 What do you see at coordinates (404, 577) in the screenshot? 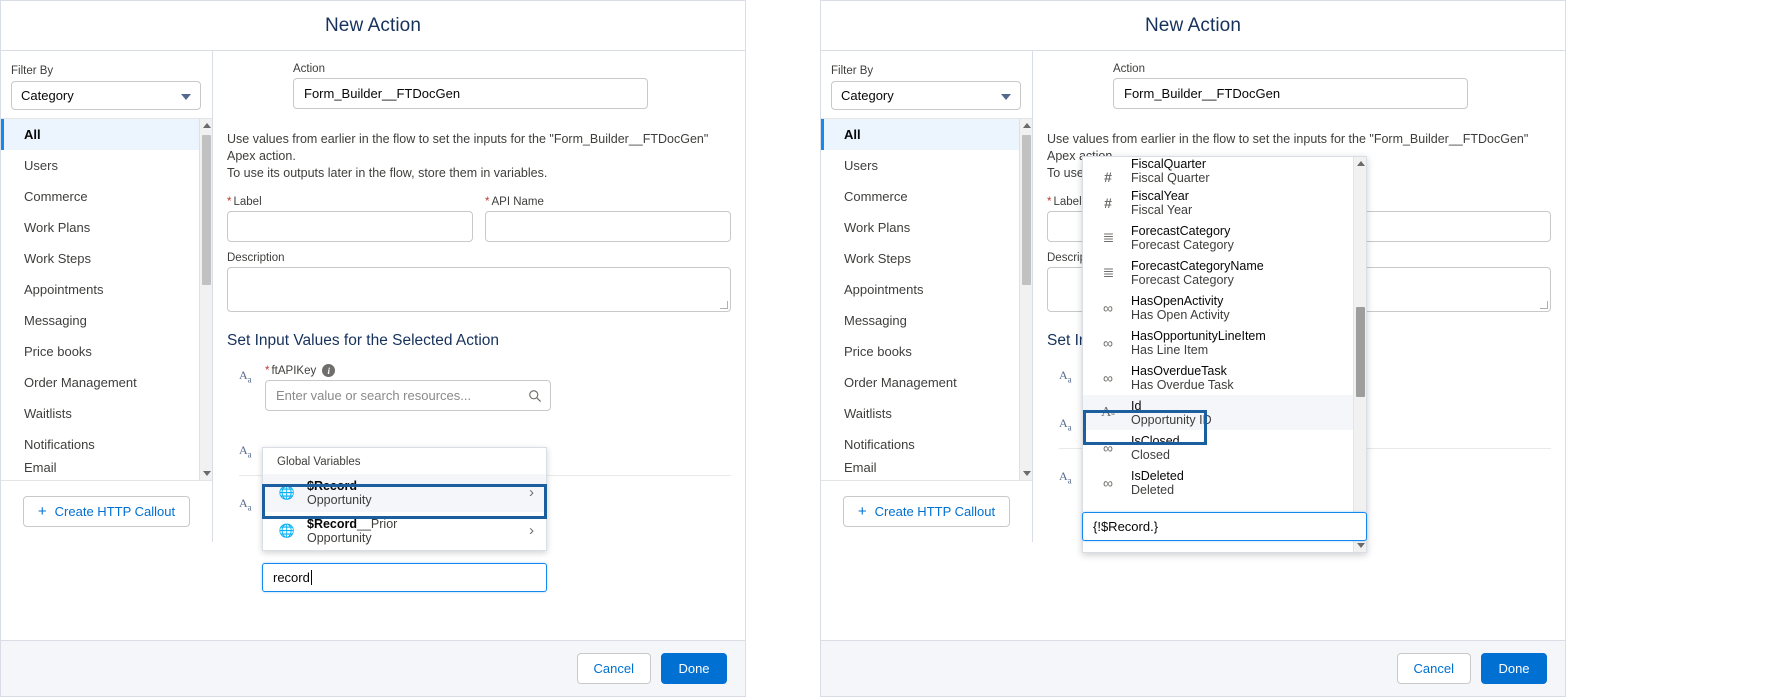
I see `resource-typed-input-left: record` at bounding box center [404, 577].